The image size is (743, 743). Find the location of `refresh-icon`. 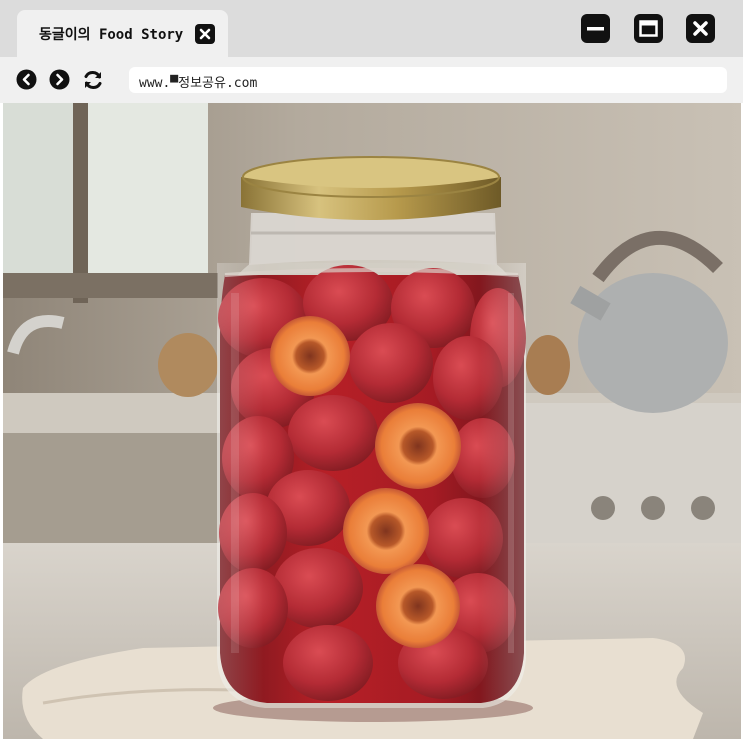

refresh-icon is located at coordinates (93, 80).